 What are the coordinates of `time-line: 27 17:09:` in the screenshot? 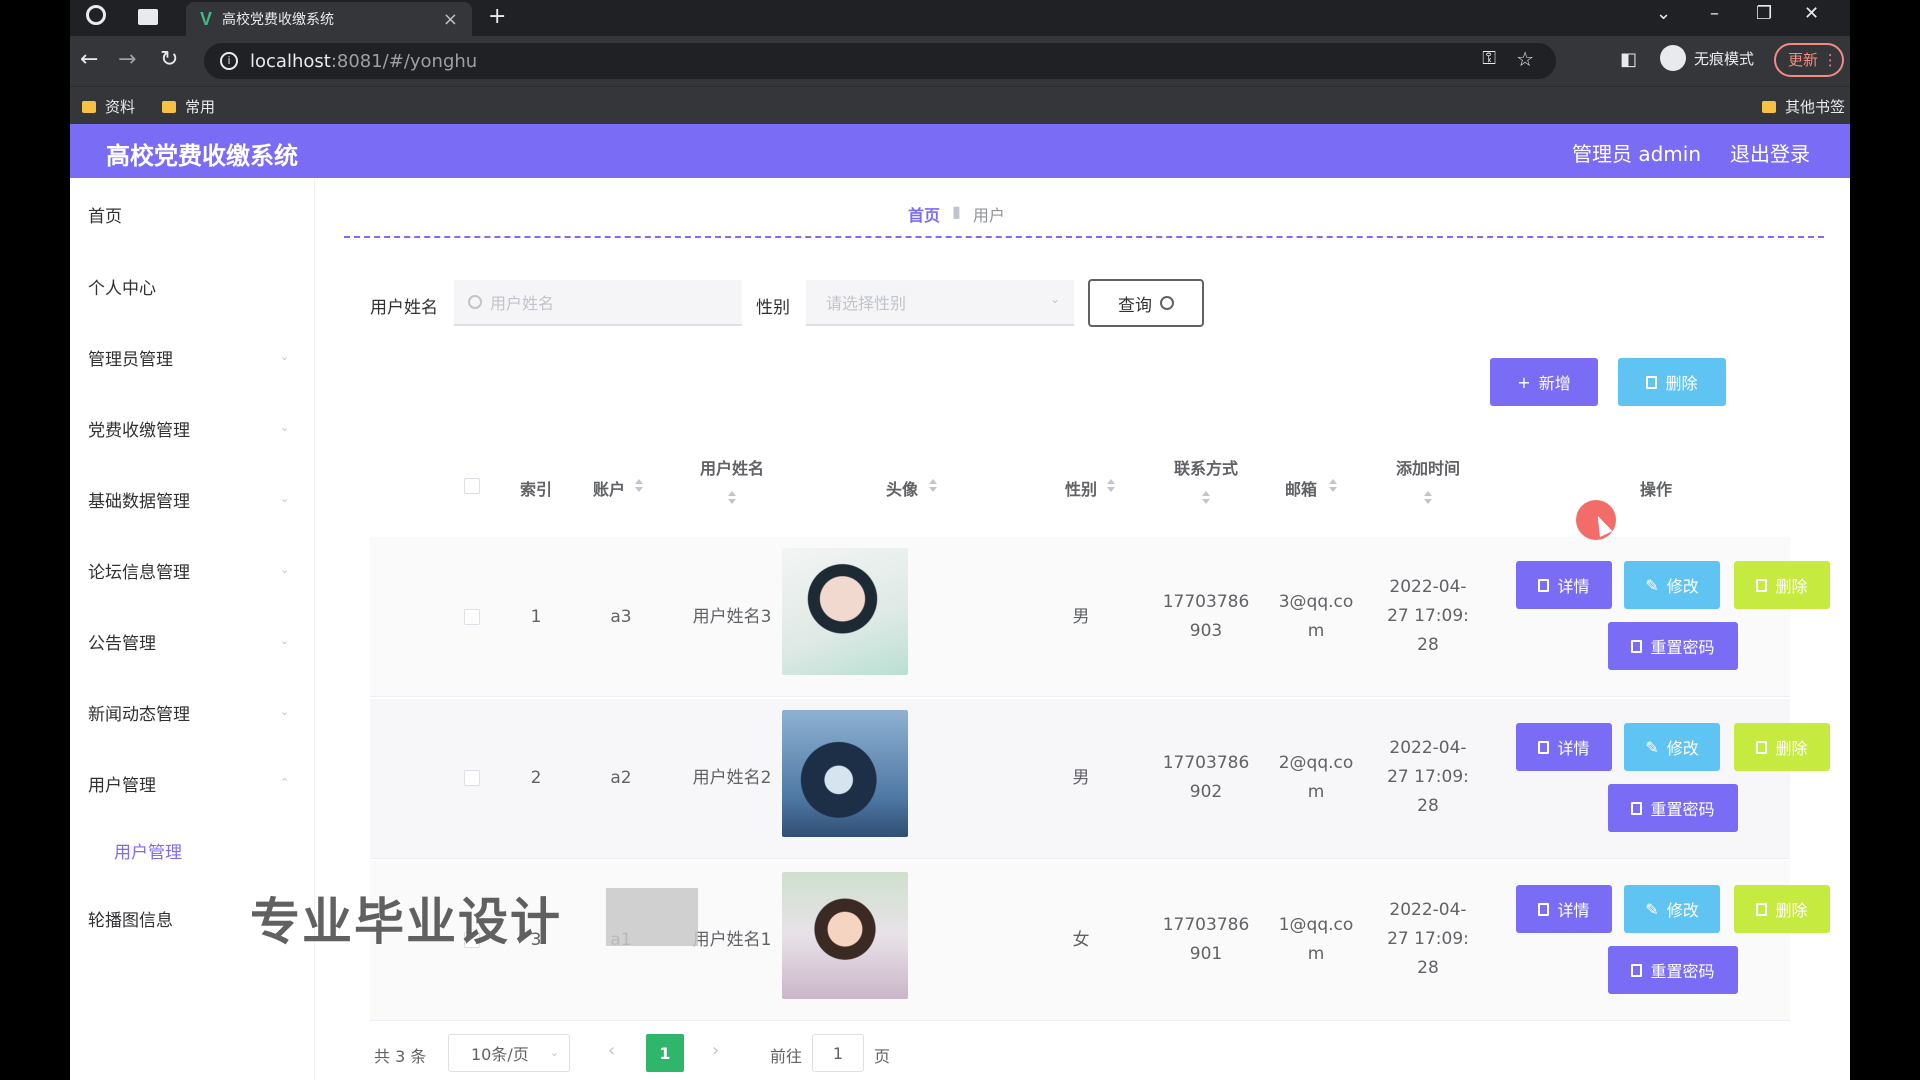 It's located at (1428, 616).